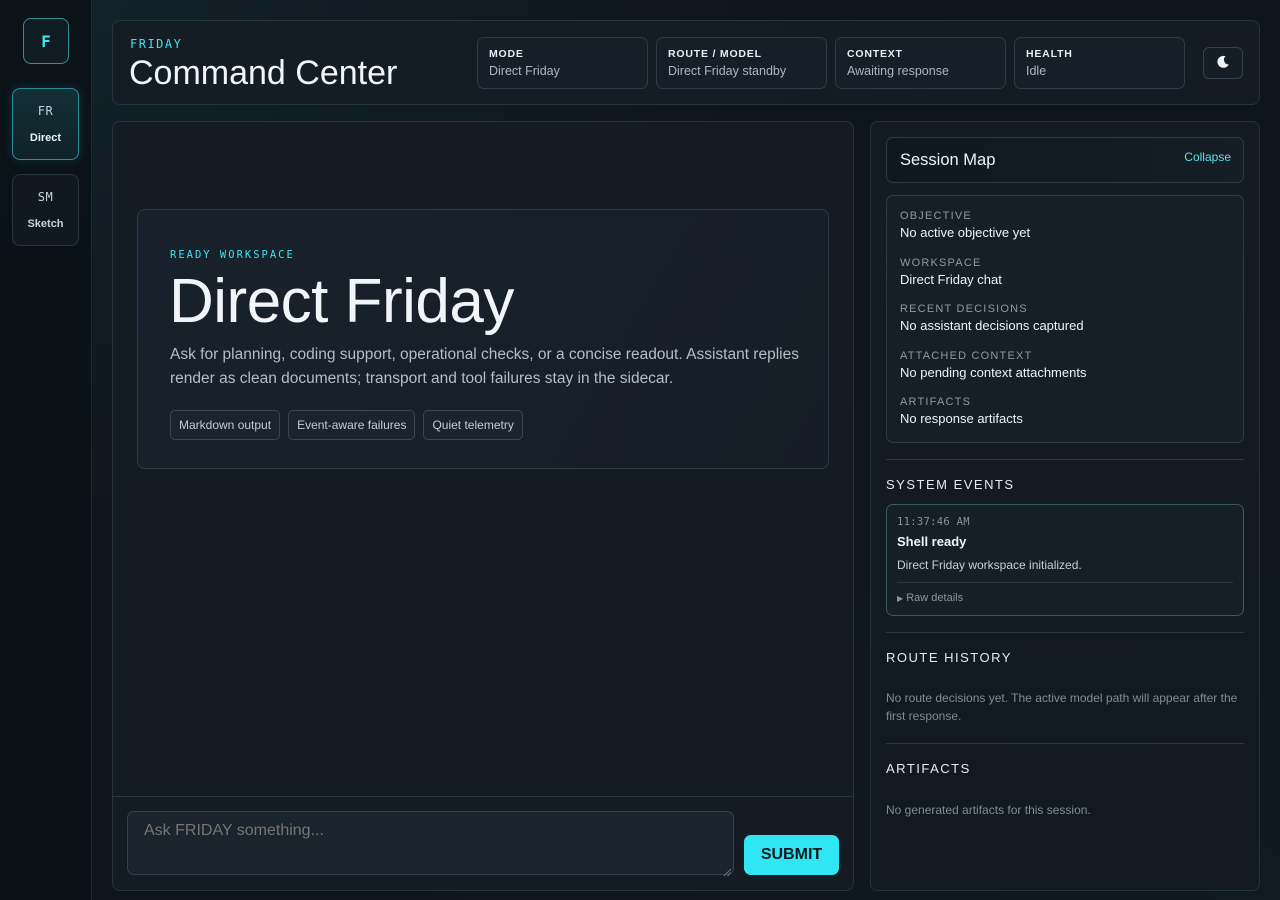  I want to click on hero-title: Direct Friday, so click(341, 301).